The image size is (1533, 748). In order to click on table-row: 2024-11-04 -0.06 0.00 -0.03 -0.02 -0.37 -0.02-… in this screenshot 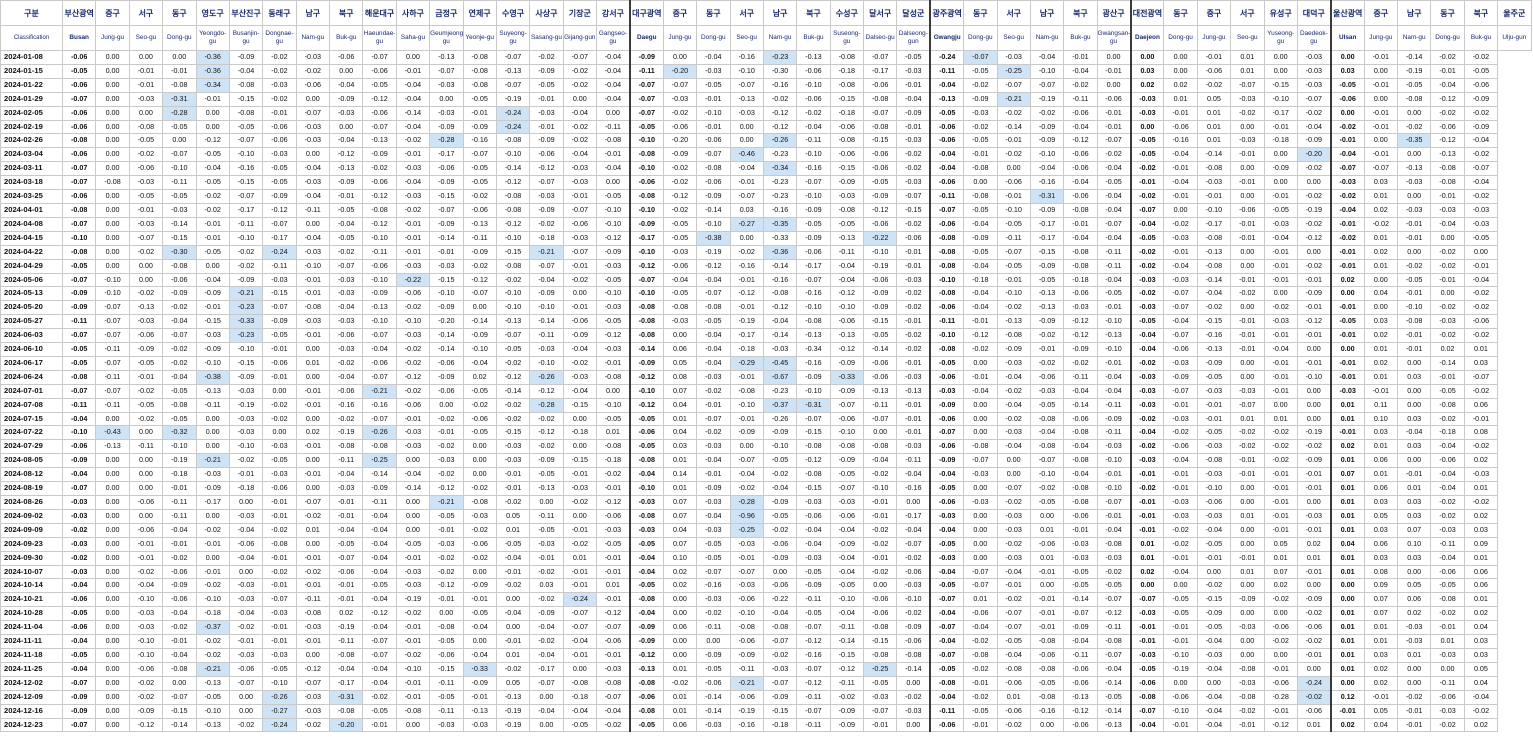, I will do `click(766, 628)`.